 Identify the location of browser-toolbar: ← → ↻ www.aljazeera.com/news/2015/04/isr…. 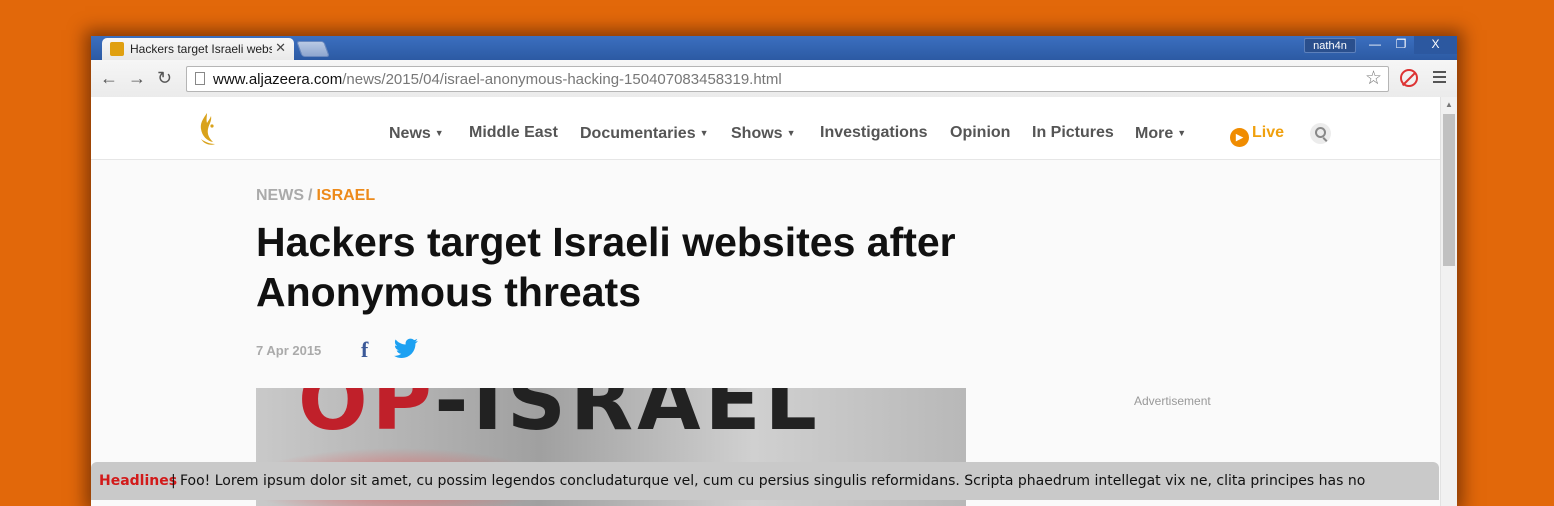
(774, 79).